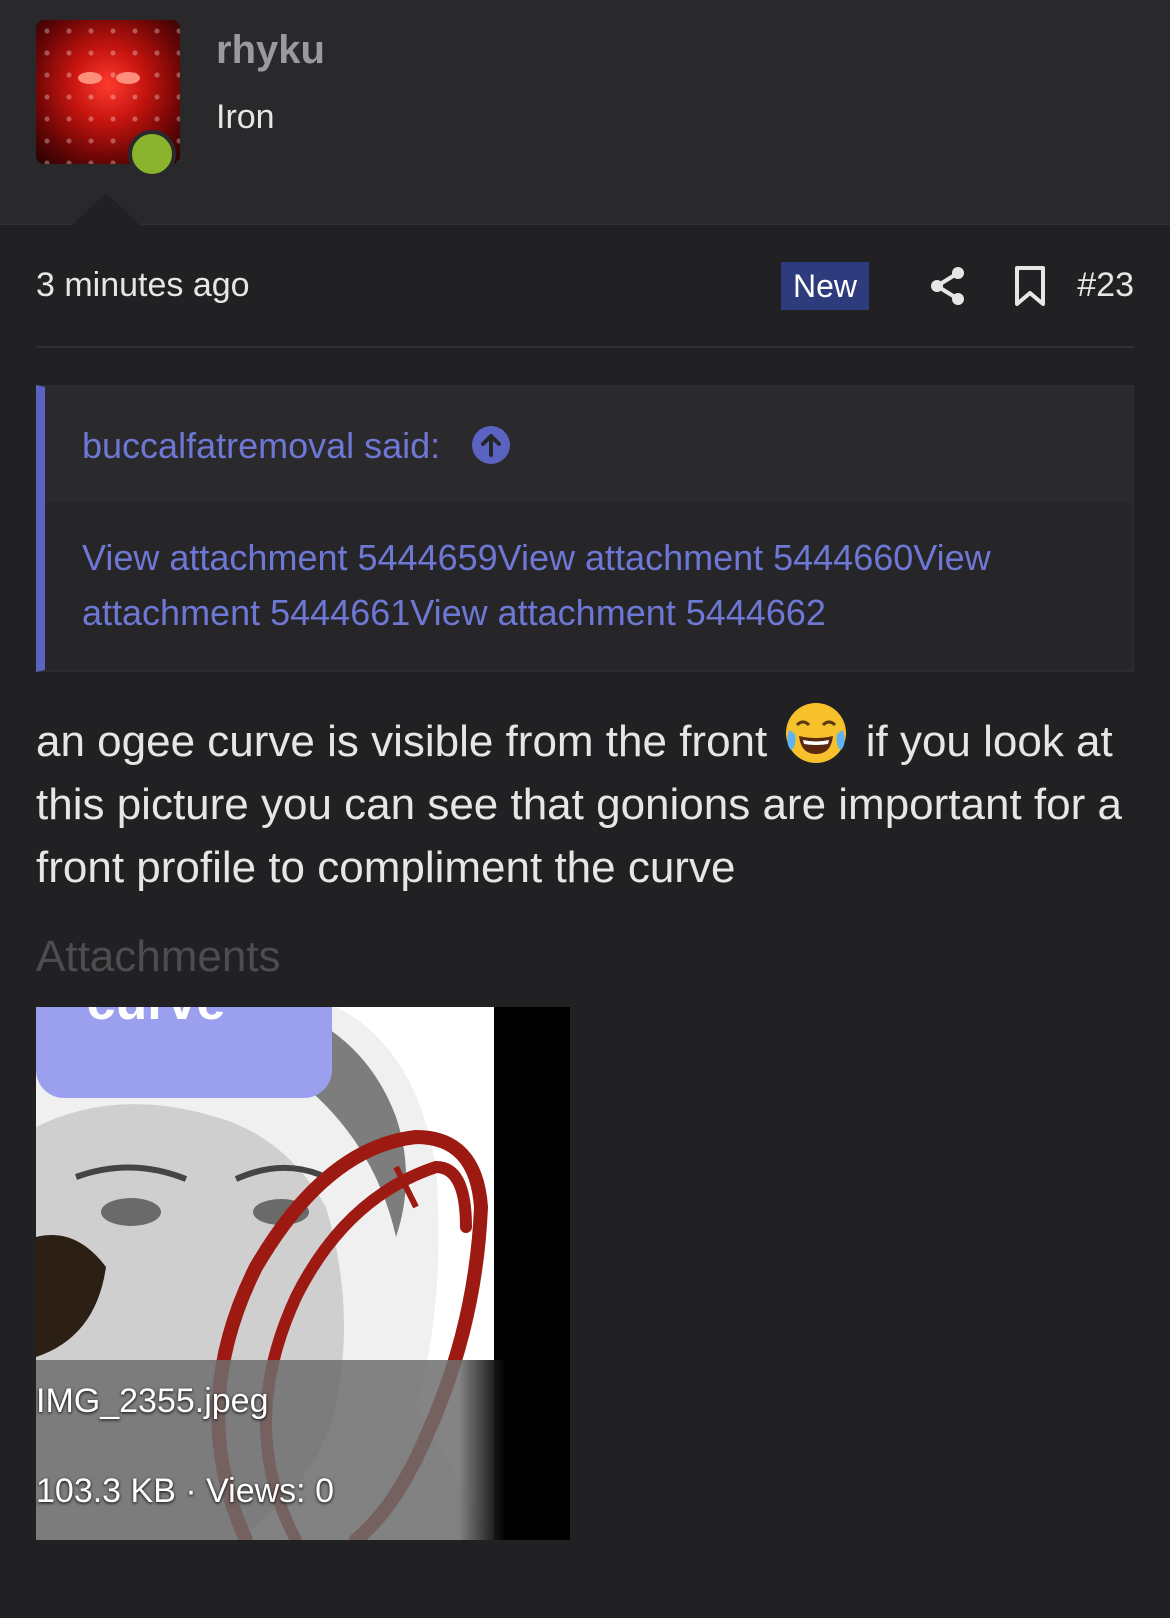 This screenshot has height=1618, width=1170. Describe the element at coordinates (1105, 285) in the screenshot. I see `post-number: #23` at that location.